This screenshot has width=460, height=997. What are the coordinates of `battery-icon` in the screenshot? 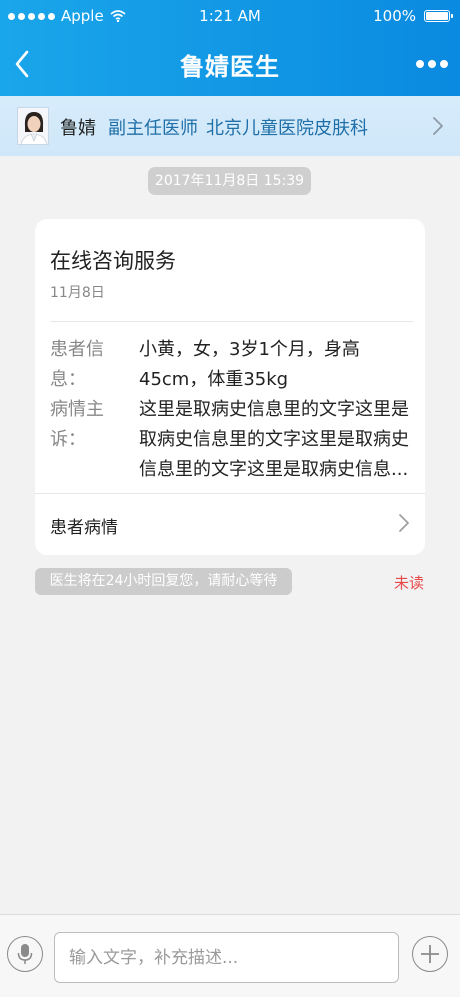 It's located at (438, 16).